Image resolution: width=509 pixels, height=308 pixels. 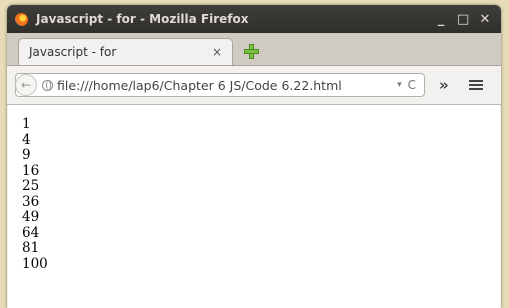 What do you see at coordinates (217, 52) in the screenshot?
I see `close-tab-icon: ×` at bounding box center [217, 52].